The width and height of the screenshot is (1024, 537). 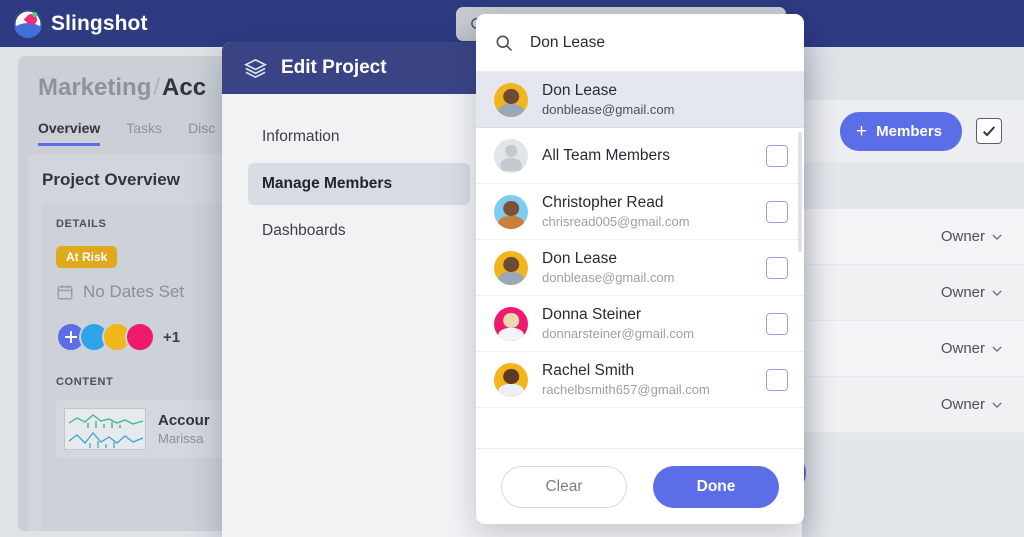 I want to click on list-item: Rachel Smith rachelbsmith657@gmail.com, so click(x=640, y=380).